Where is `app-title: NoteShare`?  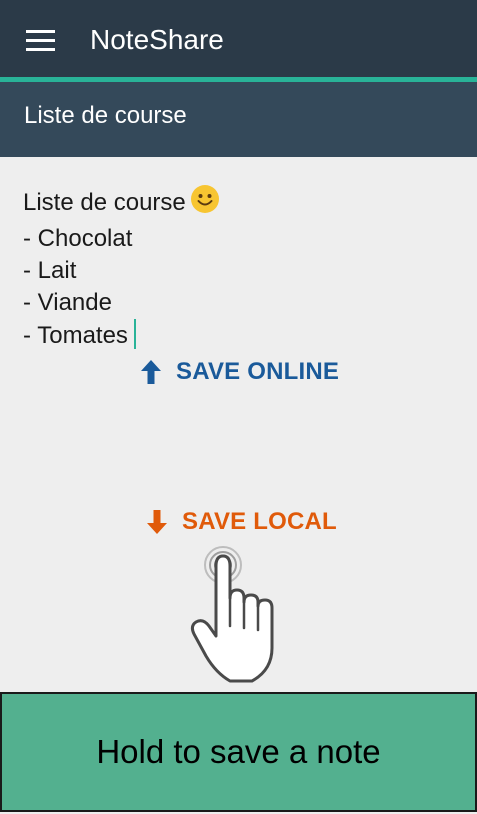 app-title: NoteShare is located at coordinates (157, 39).